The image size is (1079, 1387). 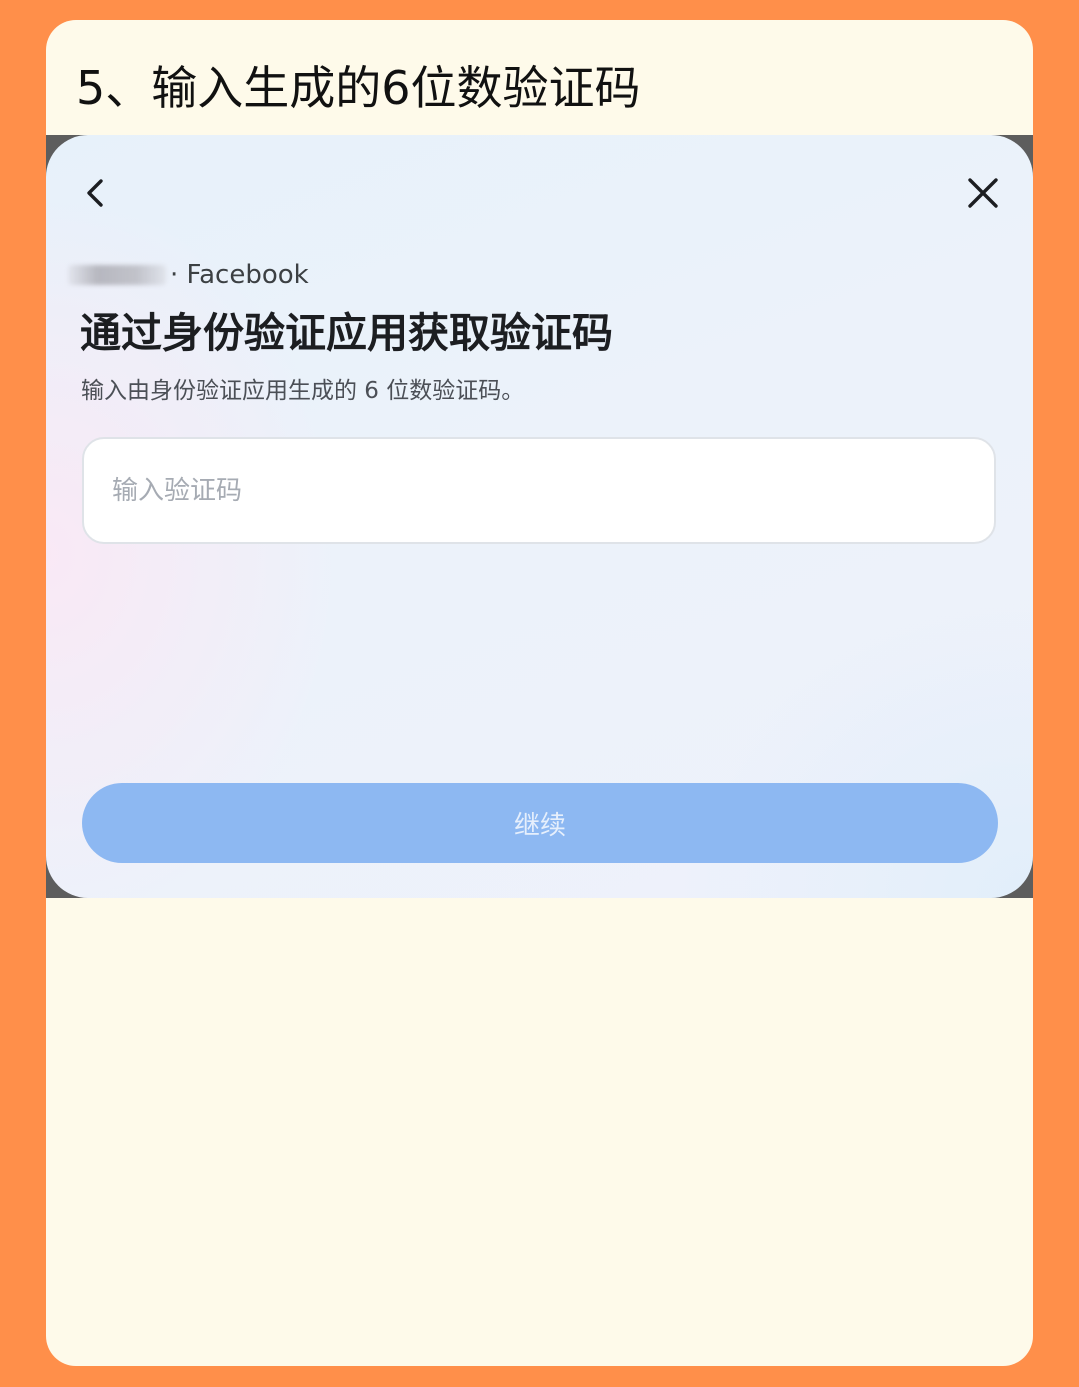 I want to click on verification-code-input, so click(x=539, y=490).